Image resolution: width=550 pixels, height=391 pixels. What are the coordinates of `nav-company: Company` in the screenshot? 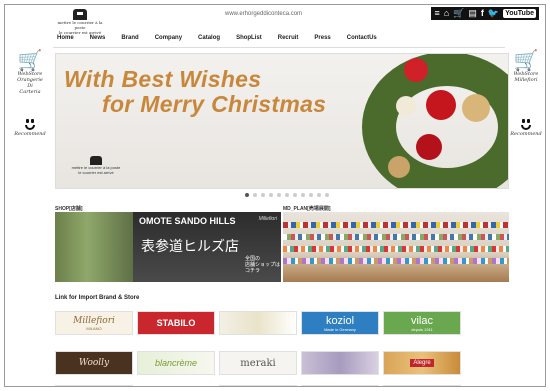 It's located at (168, 38).